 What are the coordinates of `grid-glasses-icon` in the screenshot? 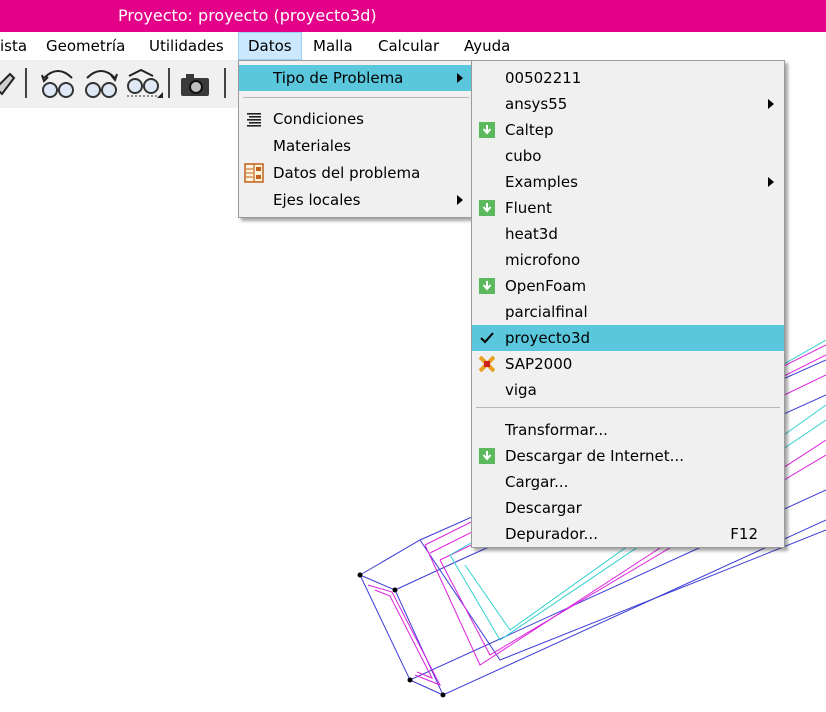 It's located at (144, 84).